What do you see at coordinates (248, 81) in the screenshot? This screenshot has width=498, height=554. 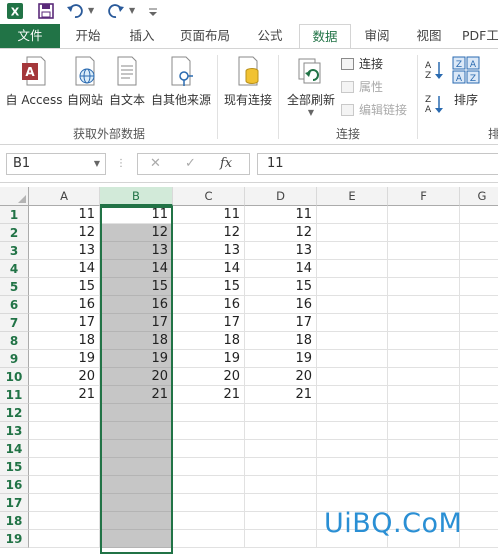 I see `existing-connections-button: 现有连接` at bounding box center [248, 81].